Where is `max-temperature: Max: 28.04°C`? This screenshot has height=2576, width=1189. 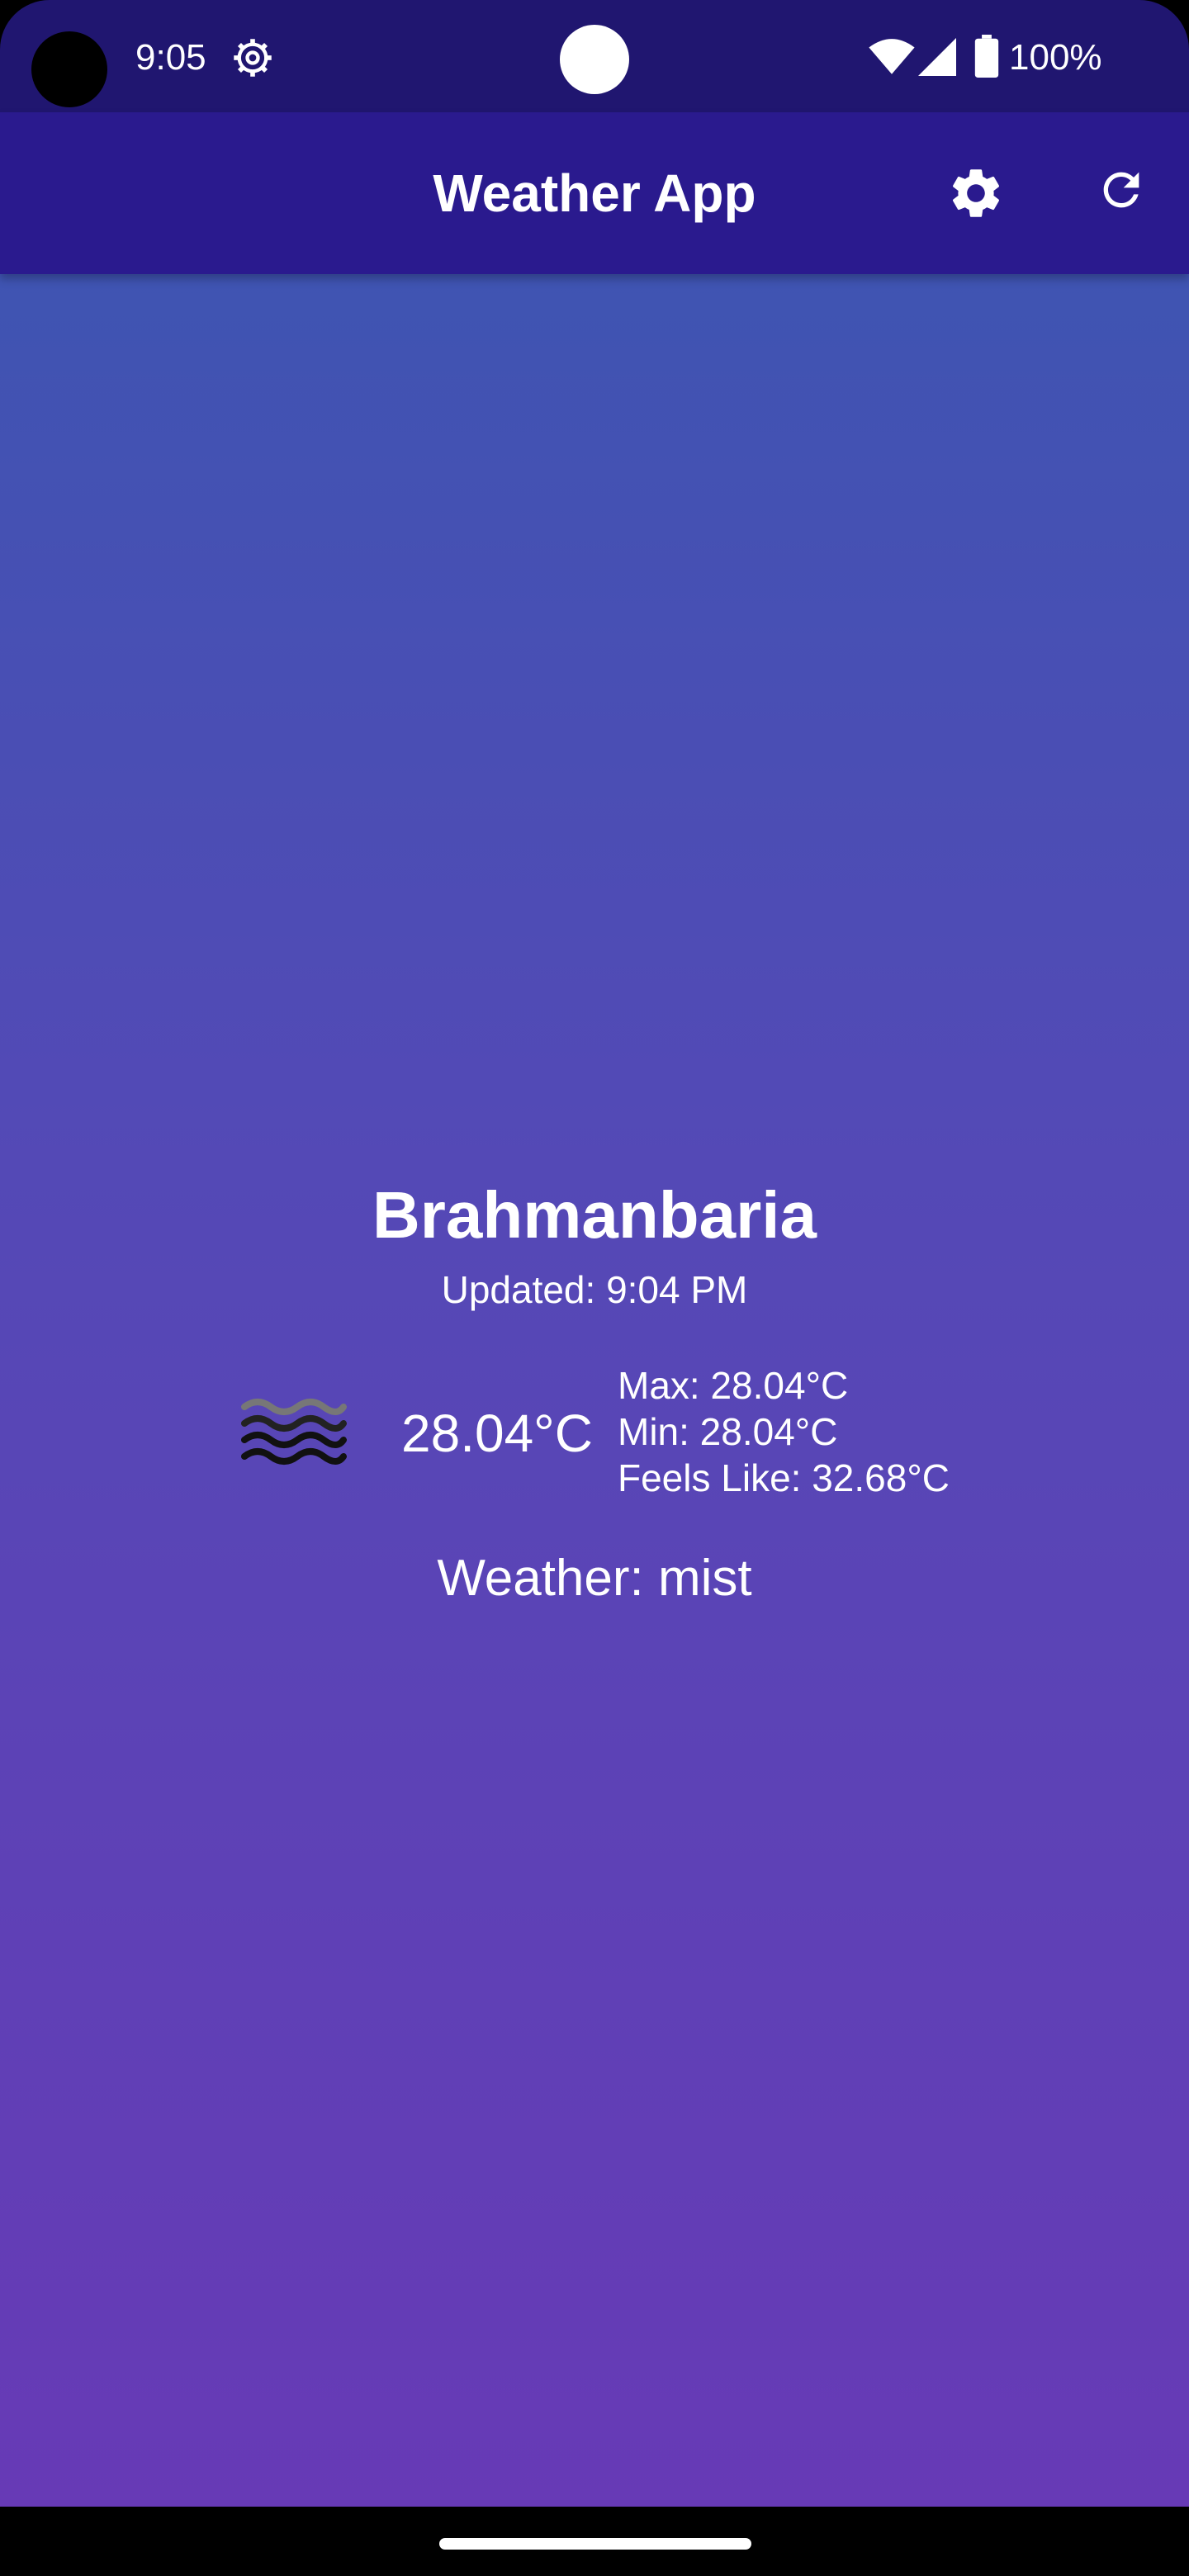
max-temperature: Max: 28.04°C is located at coordinates (733, 1385).